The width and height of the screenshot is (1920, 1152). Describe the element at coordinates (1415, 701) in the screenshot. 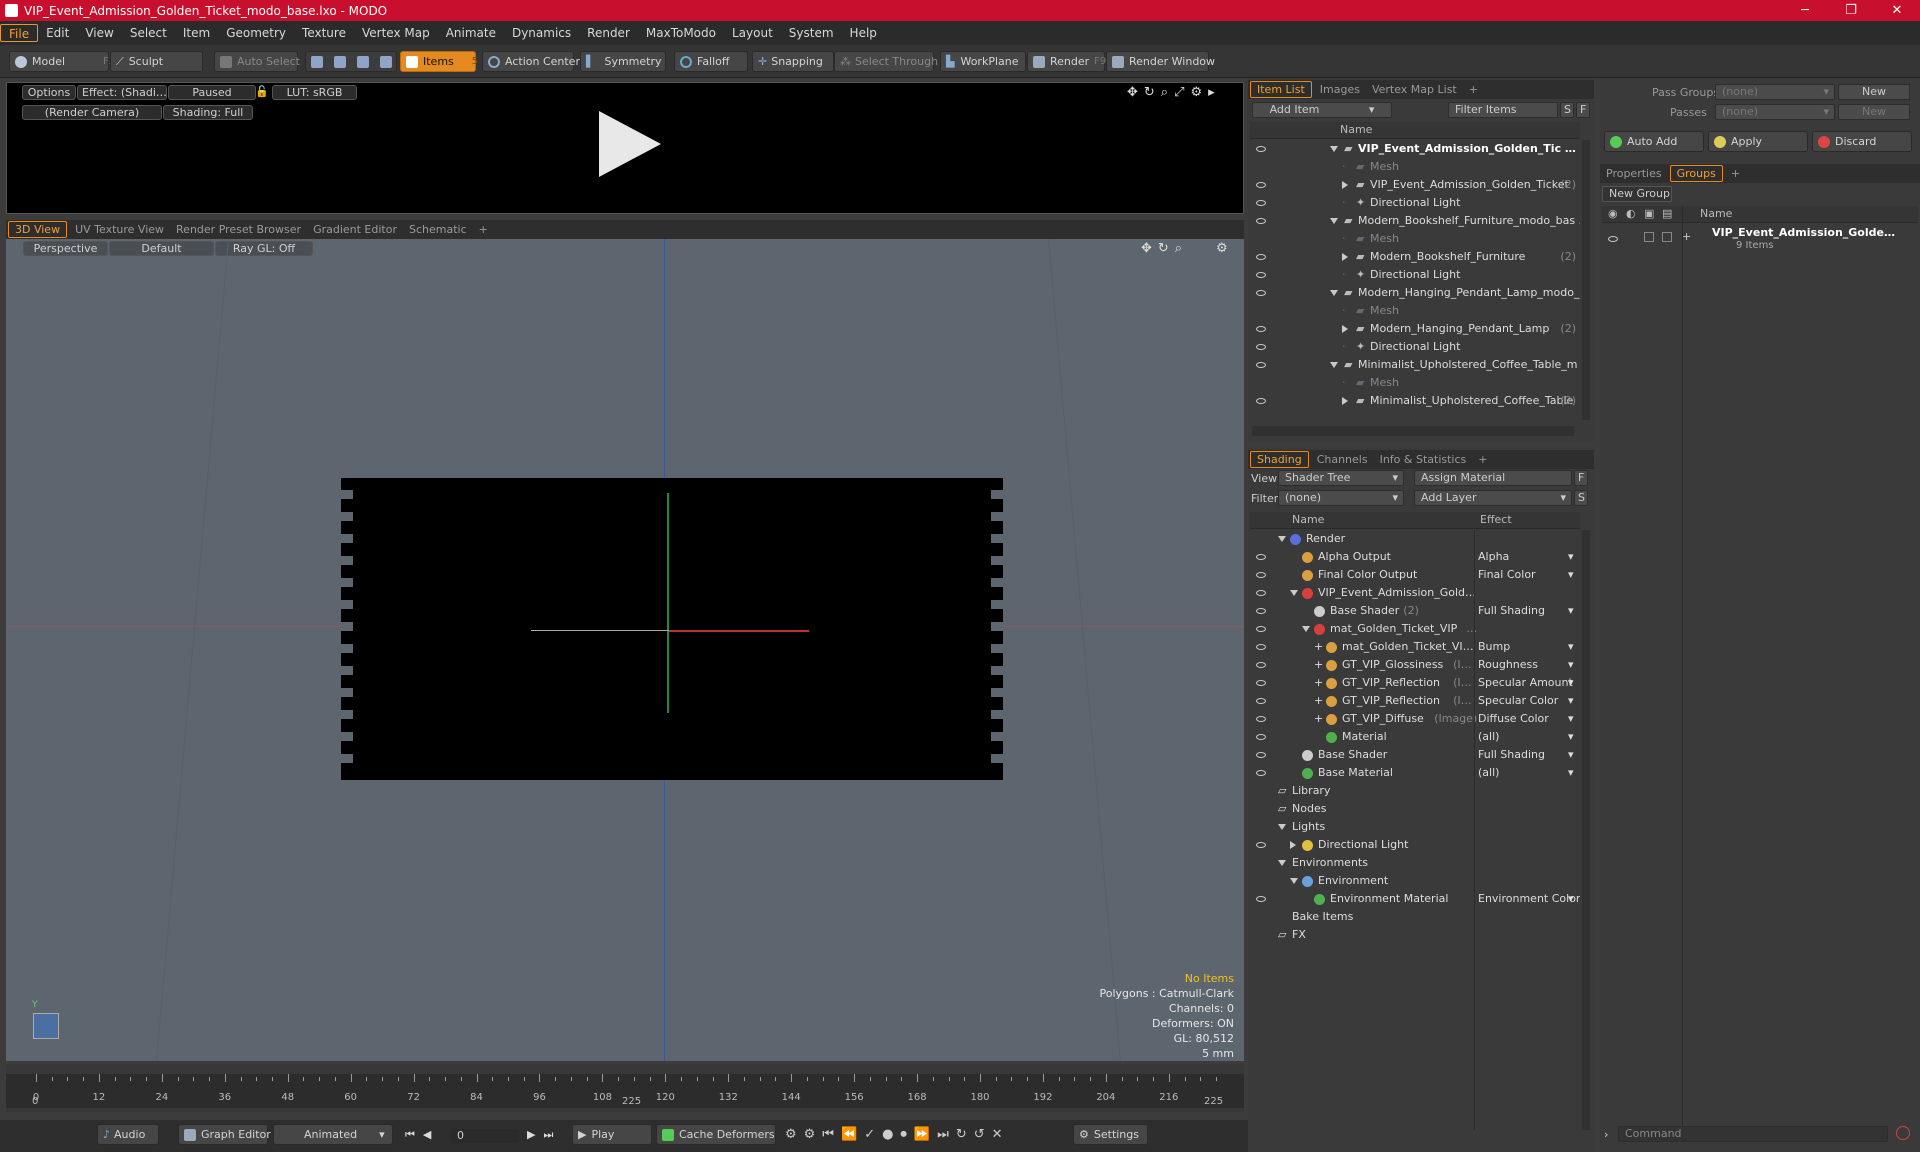

I see `shader-row: + GT_VIP_Reflection (I… Specular Color ▾` at that location.